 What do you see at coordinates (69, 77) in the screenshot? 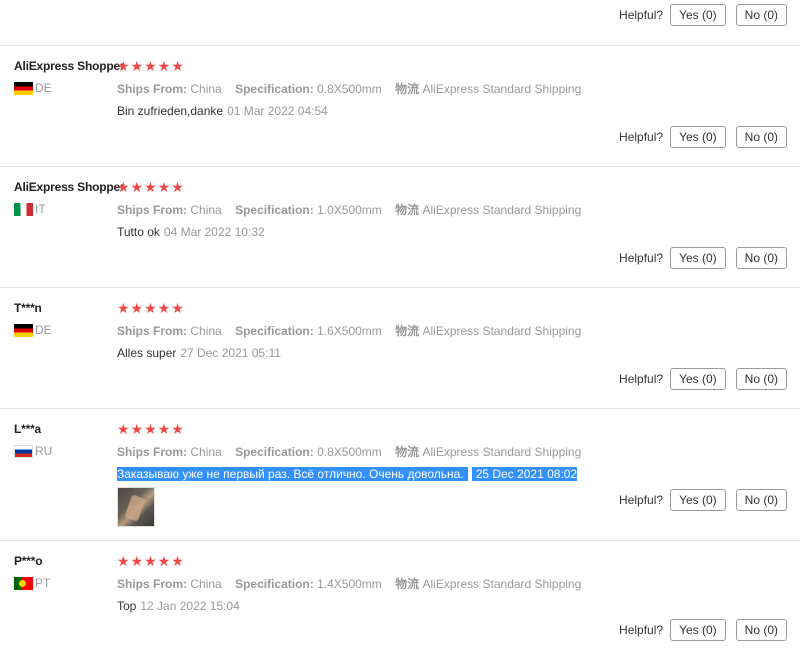
I see `reviewer-info: AliExpress Shopper DE` at bounding box center [69, 77].